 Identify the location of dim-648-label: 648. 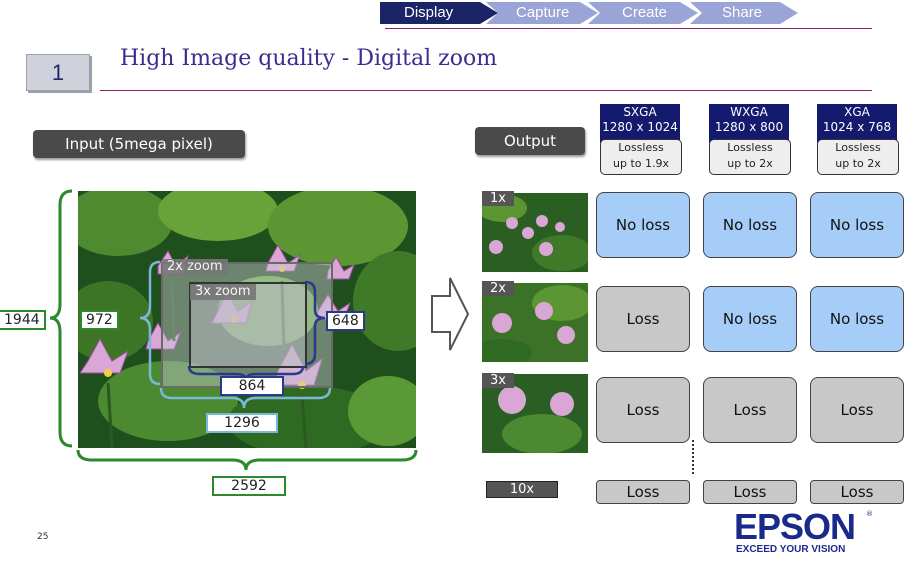
(345, 321).